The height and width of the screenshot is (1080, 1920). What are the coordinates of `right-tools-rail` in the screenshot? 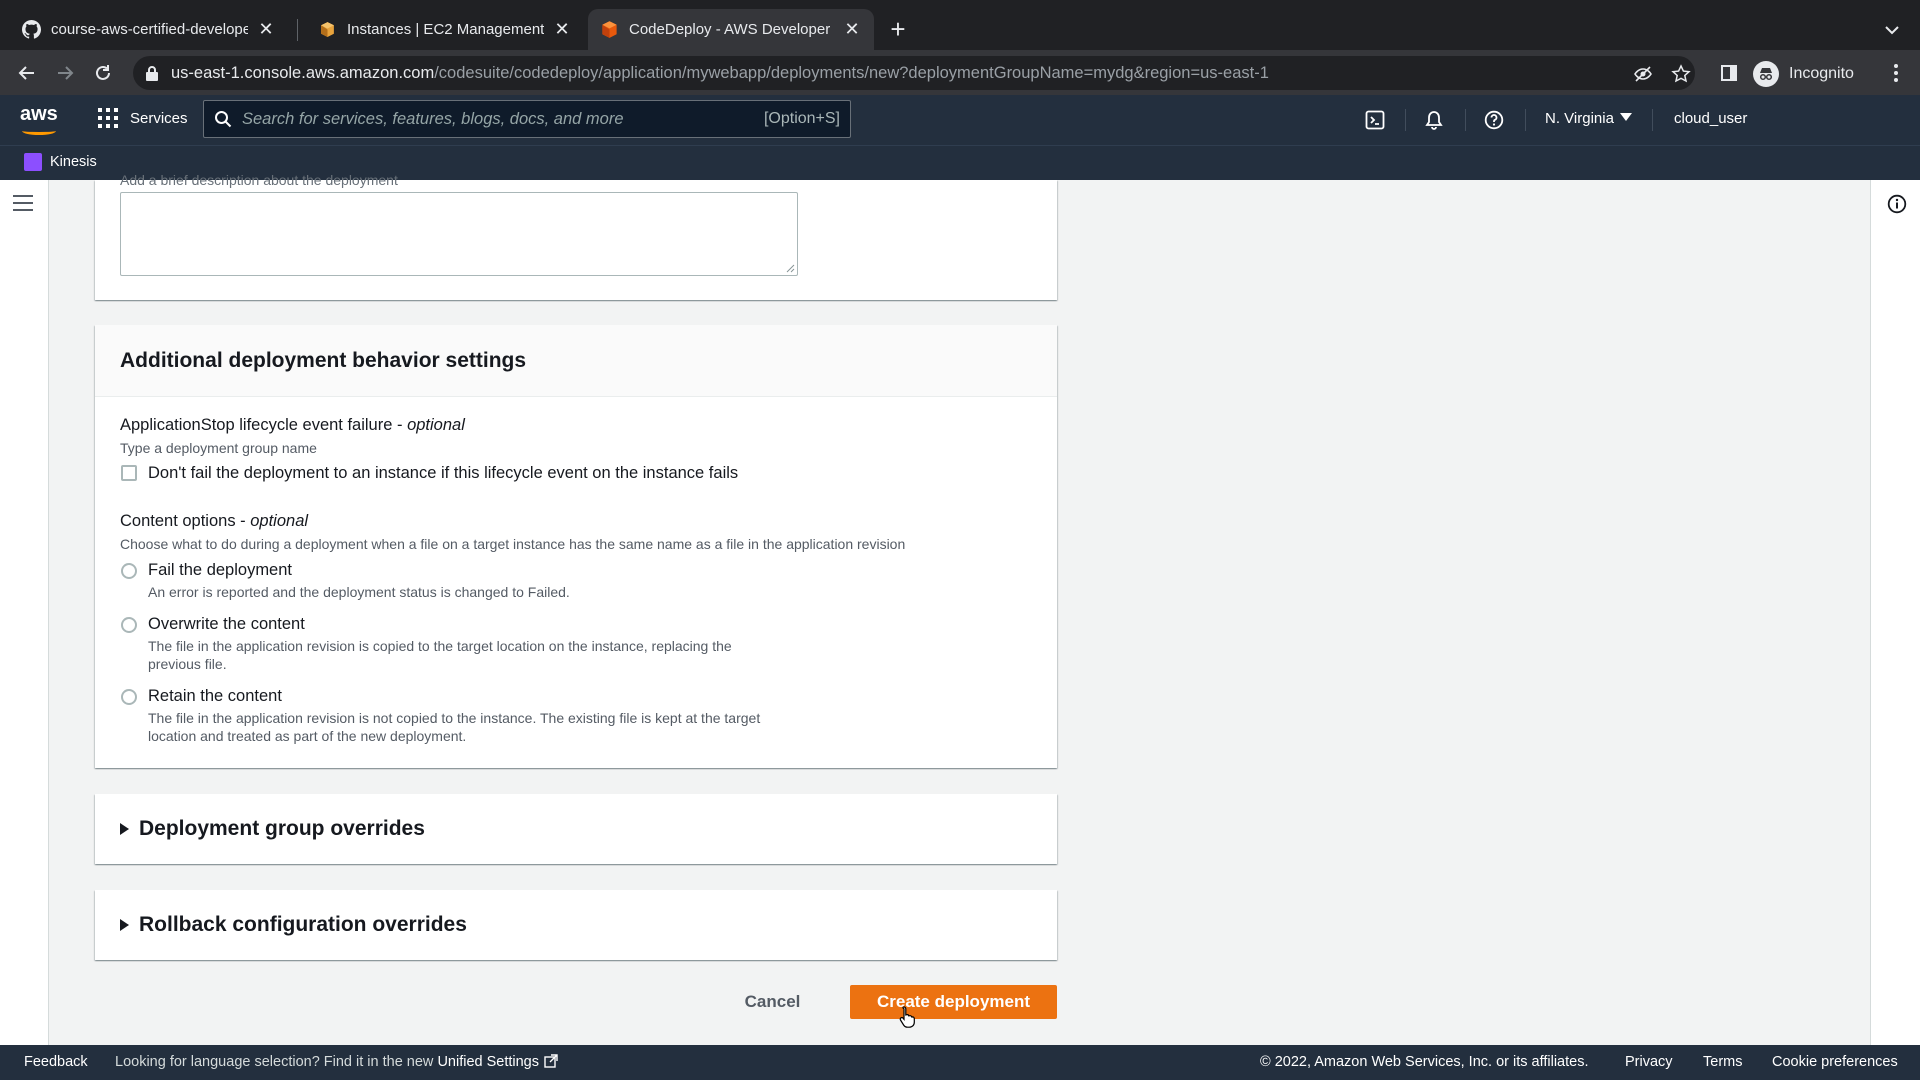 It's located at (1895, 612).